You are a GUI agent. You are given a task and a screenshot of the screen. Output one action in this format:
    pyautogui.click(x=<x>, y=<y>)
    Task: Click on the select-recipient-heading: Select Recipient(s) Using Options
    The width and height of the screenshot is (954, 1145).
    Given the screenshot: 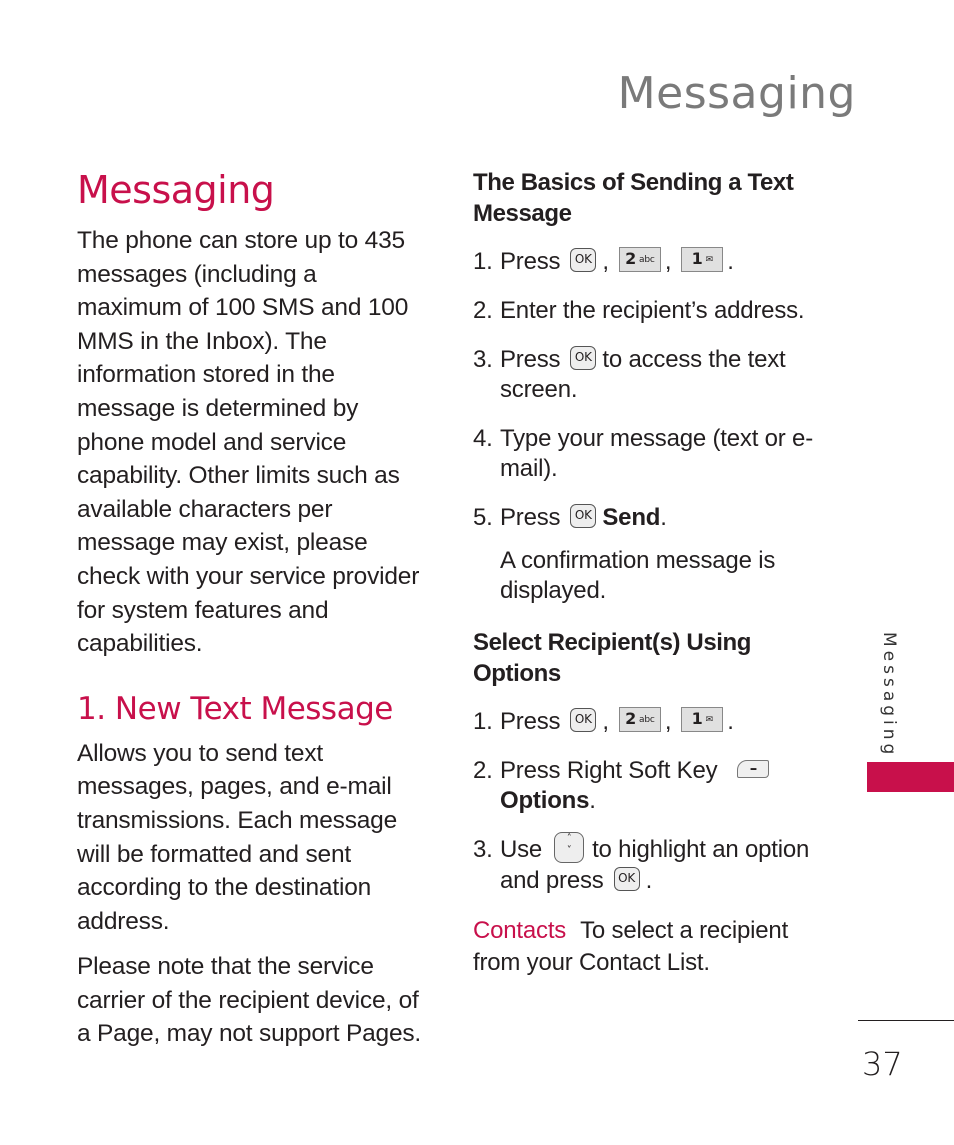 What is the action you would take?
    pyautogui.click(x=612, y=658)
    